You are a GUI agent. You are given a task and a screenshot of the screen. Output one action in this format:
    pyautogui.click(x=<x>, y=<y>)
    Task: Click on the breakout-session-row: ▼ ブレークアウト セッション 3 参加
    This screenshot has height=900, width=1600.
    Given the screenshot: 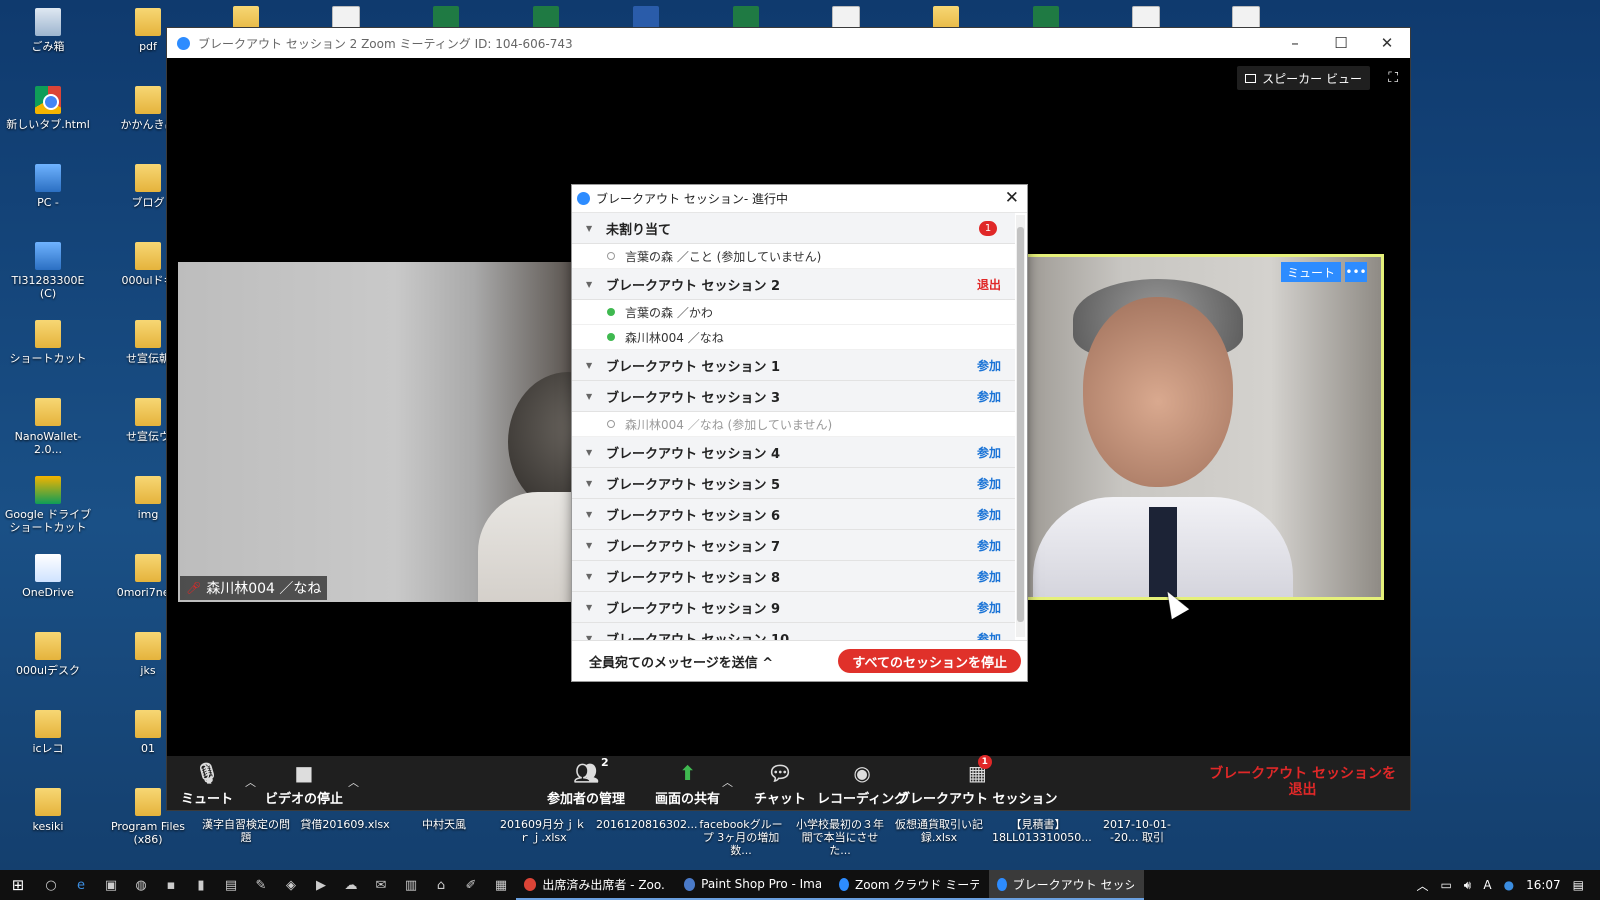 What is the action you would take?
    pyautogui.click(x=793, y=396)
    